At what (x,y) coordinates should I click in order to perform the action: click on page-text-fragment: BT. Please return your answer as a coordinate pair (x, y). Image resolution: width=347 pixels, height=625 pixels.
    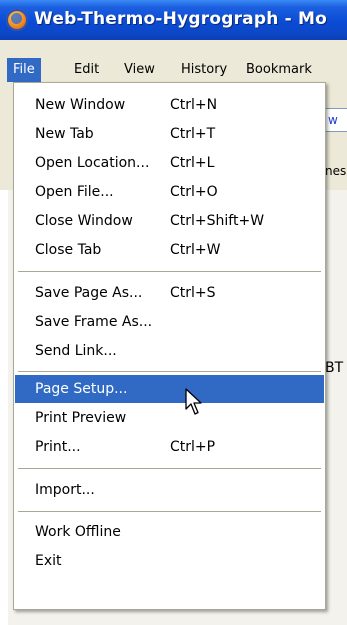
    Looking at the image, I should click on (334, 368).